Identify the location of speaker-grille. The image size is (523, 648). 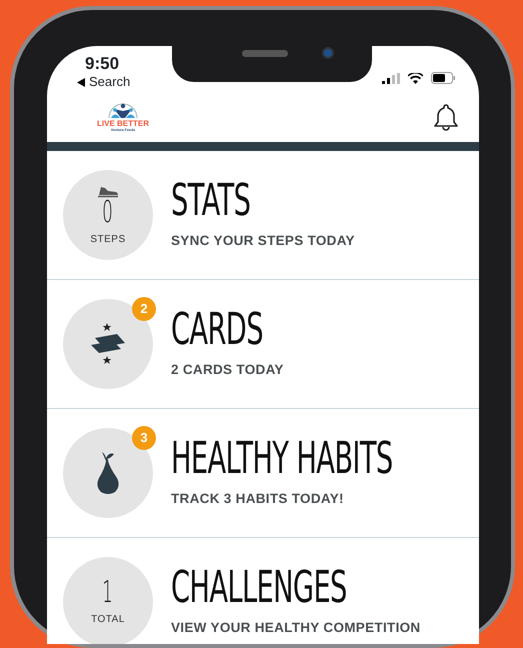
(265, 53).